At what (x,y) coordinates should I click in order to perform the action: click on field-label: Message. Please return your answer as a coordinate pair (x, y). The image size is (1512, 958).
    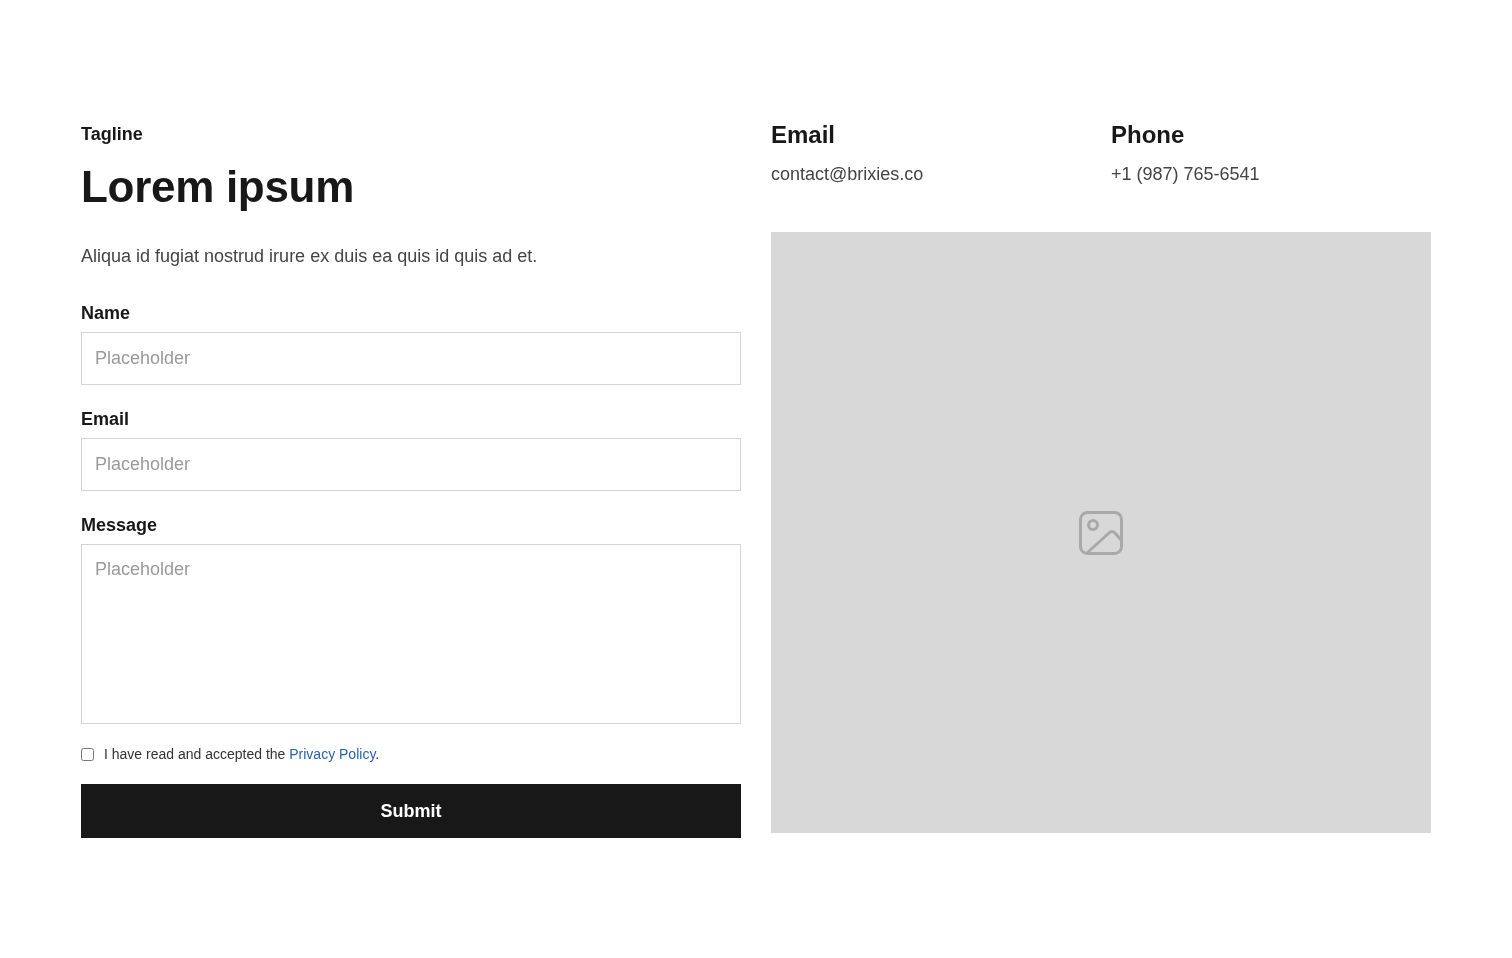
    Looking at the image, I should click on (120, 525).